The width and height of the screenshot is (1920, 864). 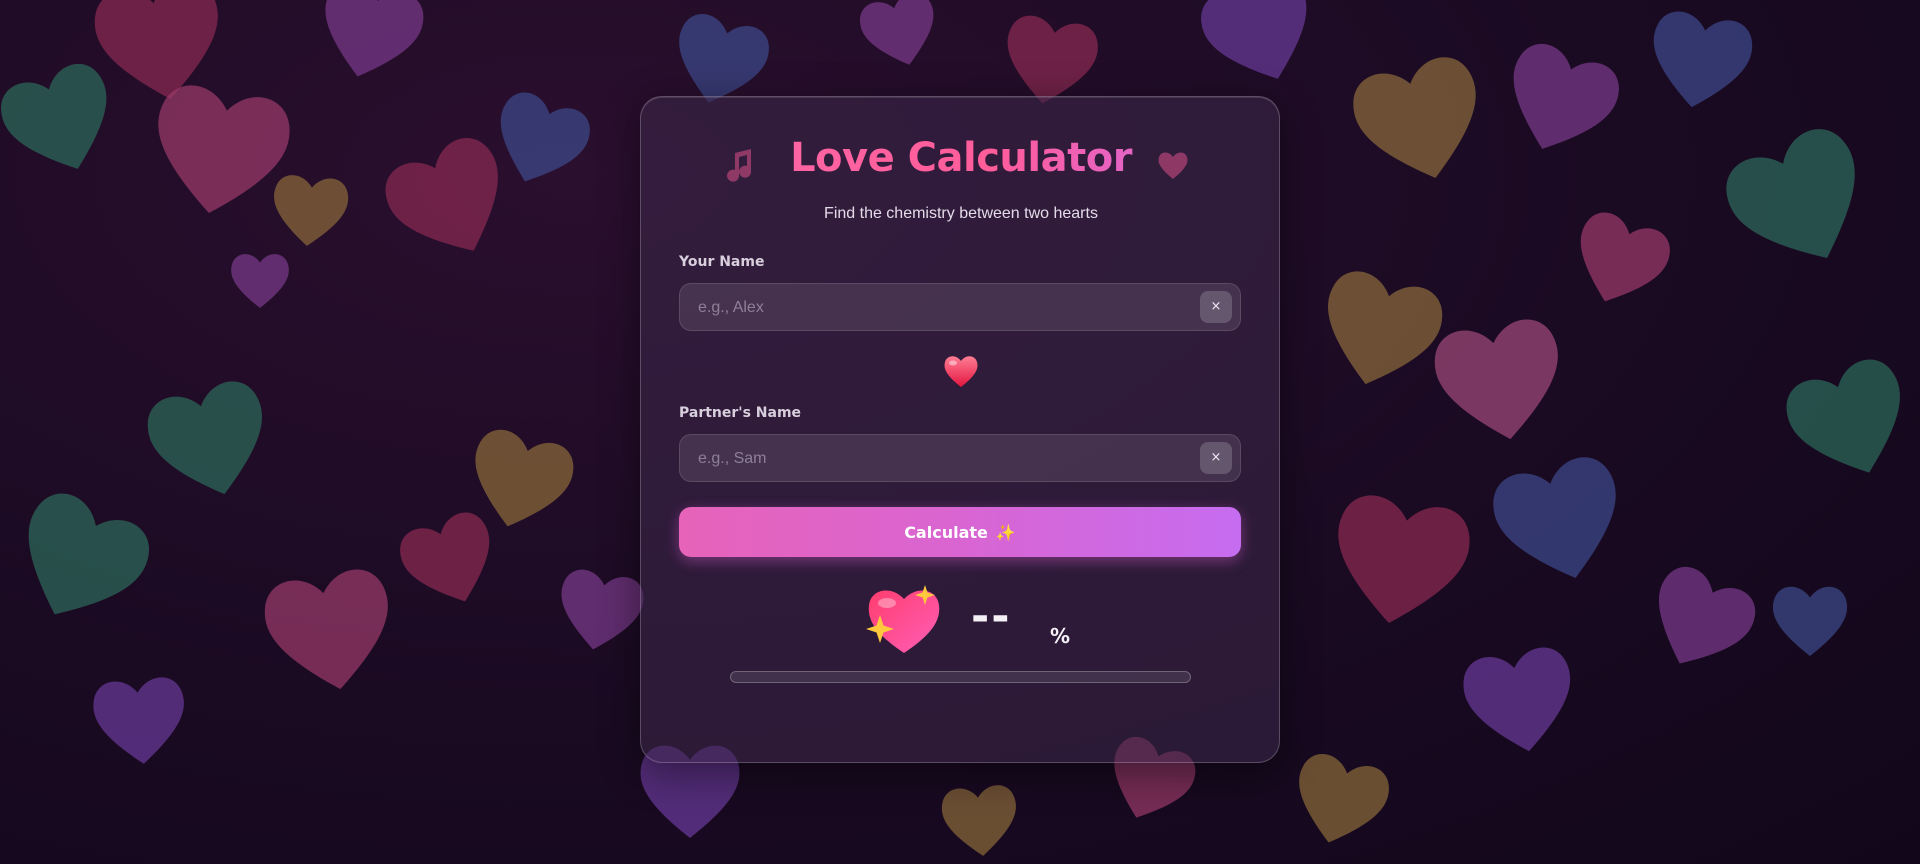 What do you see at coordinates (946, 532) in the screenshot?
I see `calculate-button-label: Calculate` at bounding box center [946, 532].